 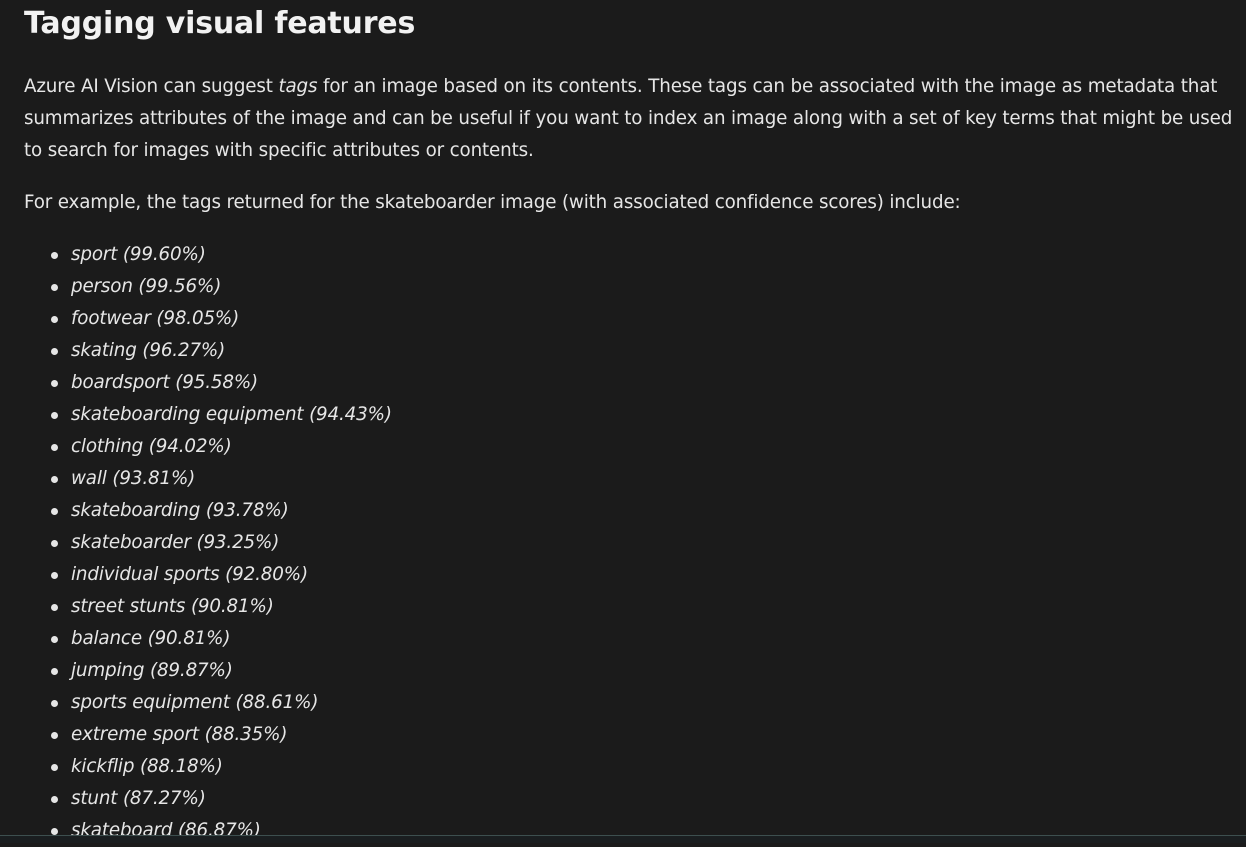 What do you see at coordinates (629, 799) in the screenshot?
I see `tag-list-item: stunt (87.27%)` at bounding box center [629, 799].